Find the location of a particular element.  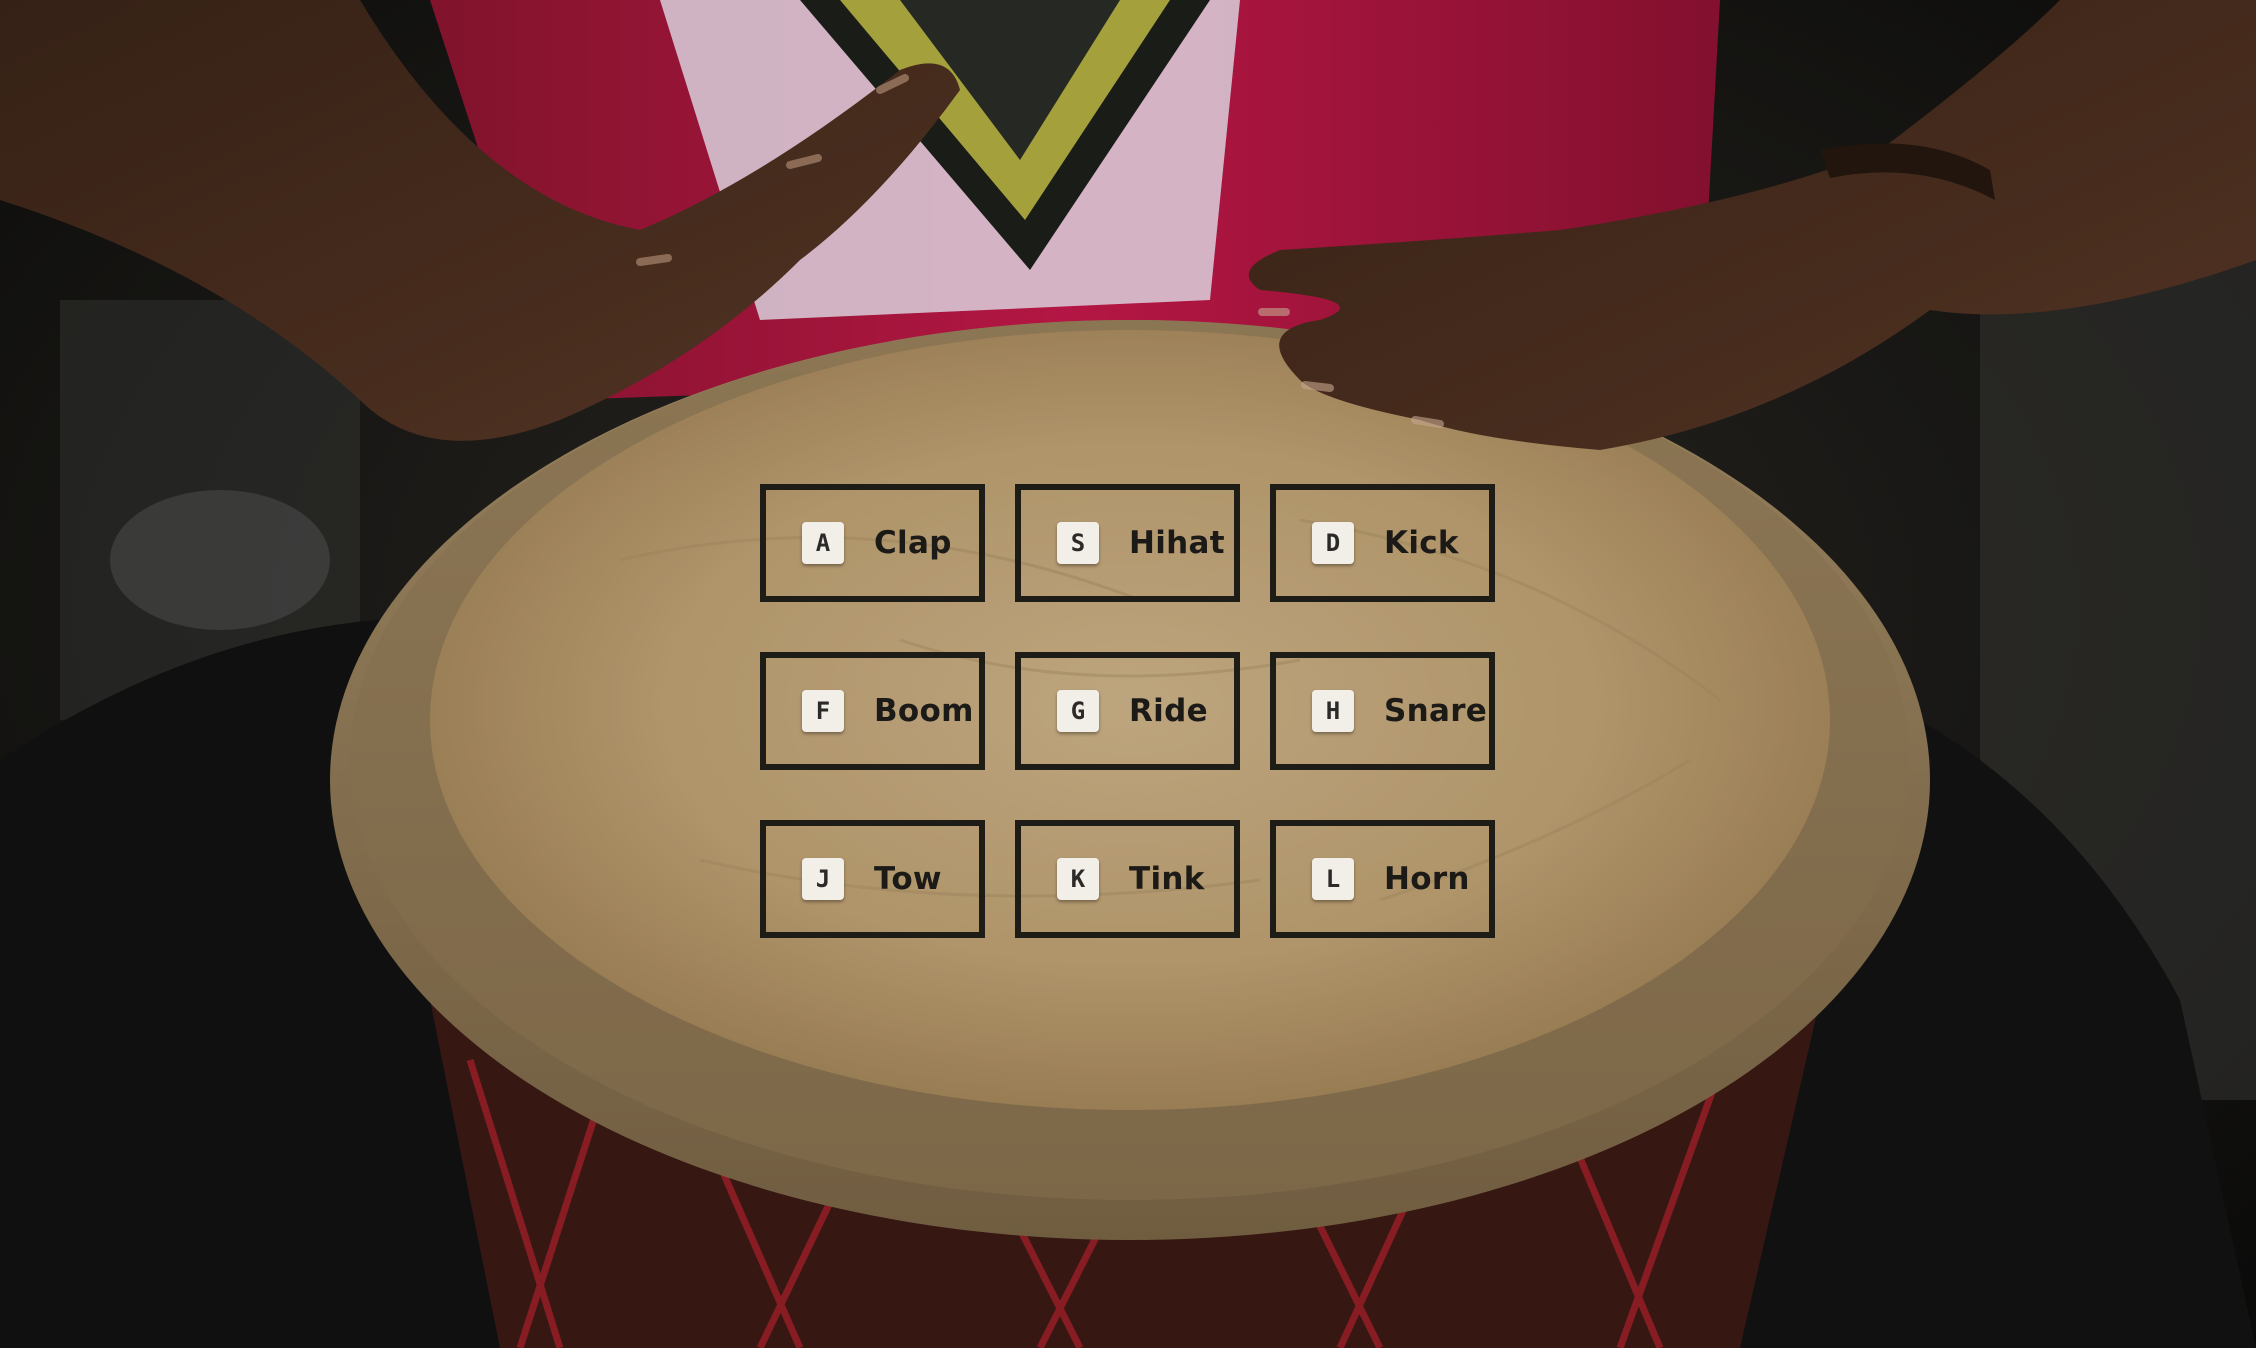

pad-label-kick: Kick is located at coordinates (1421, 543).